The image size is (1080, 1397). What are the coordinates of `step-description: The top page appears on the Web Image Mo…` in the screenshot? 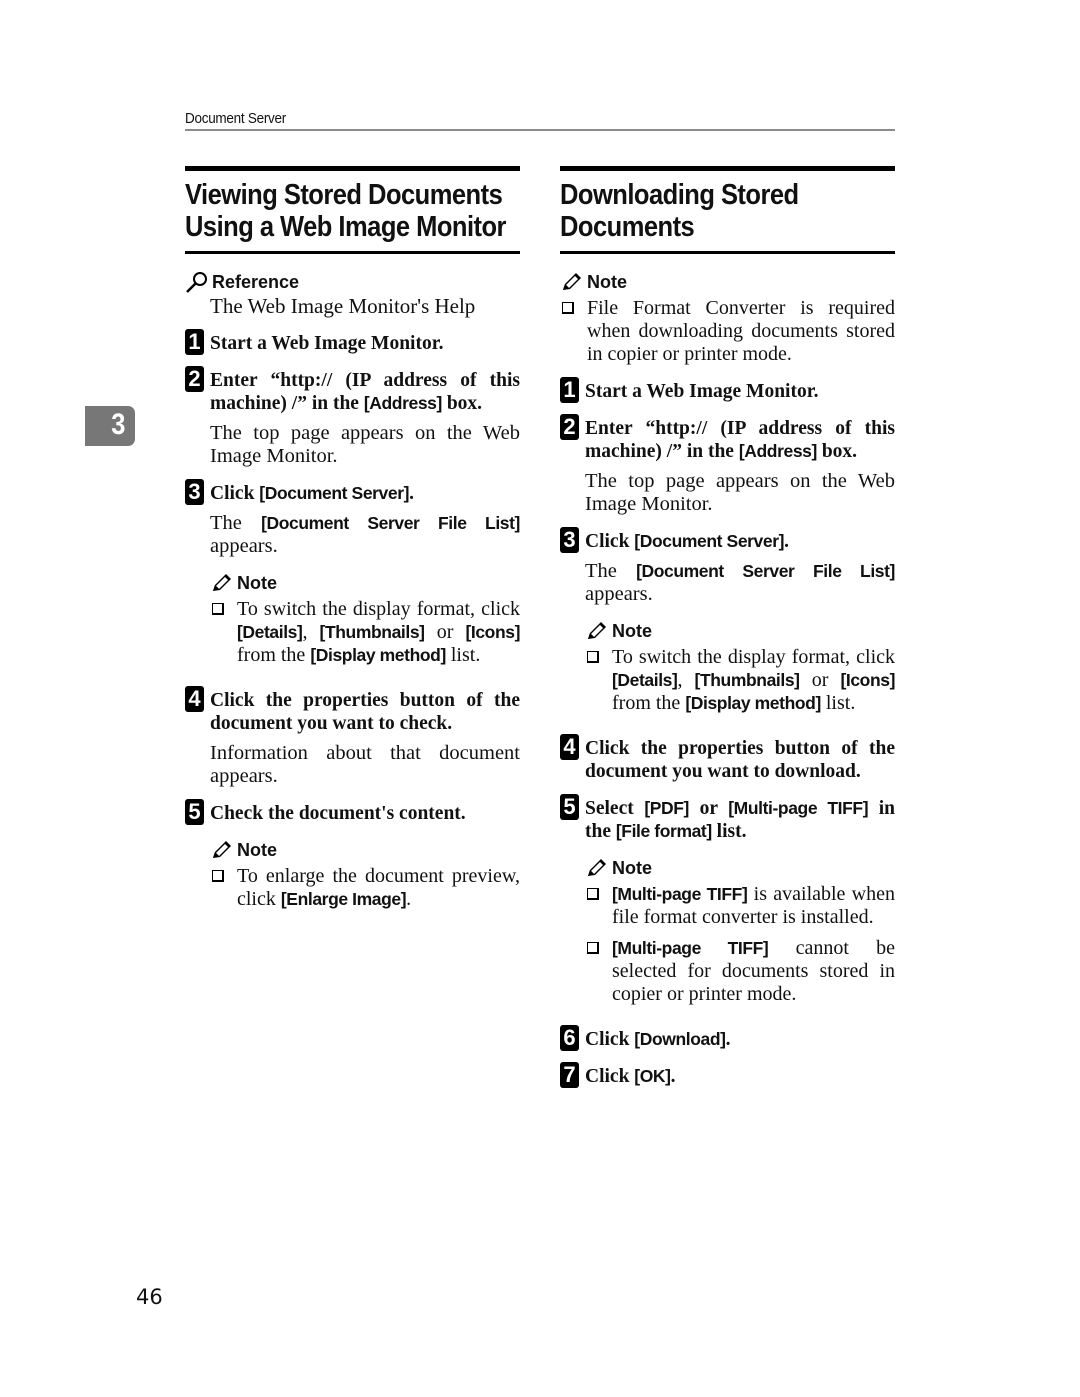 It's located at (740, 492).